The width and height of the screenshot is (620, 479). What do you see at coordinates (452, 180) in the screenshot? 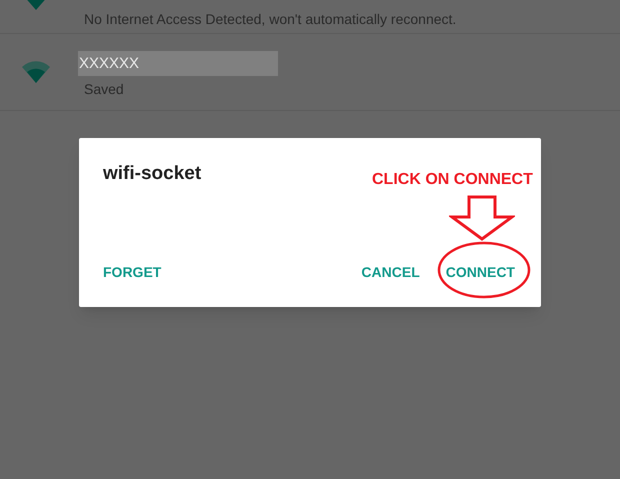
I see `annotation-text: CLICK ON CONNECT` at bounding box center [452, 180].